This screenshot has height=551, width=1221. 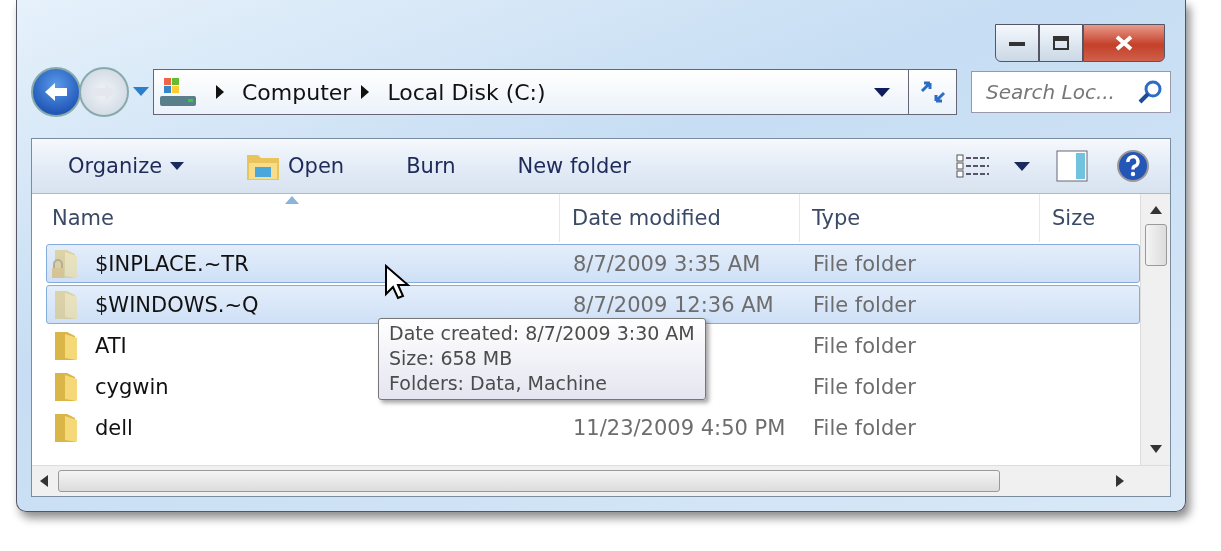 What do you see at coordinates (111, 345) in the screenshot?
I see `file-name: ATI` at bounding box center [111, 345].